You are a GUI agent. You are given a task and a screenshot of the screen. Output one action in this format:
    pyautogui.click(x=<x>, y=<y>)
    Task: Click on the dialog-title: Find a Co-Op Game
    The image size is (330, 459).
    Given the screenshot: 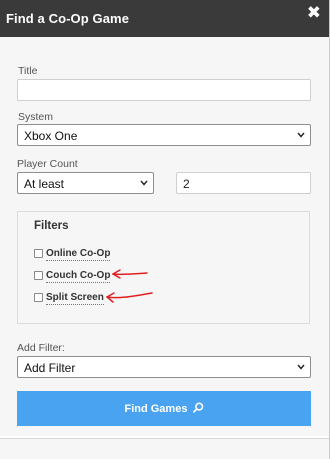 What is the action you would take?
    pyautogui.click(x=68, y=18)
    